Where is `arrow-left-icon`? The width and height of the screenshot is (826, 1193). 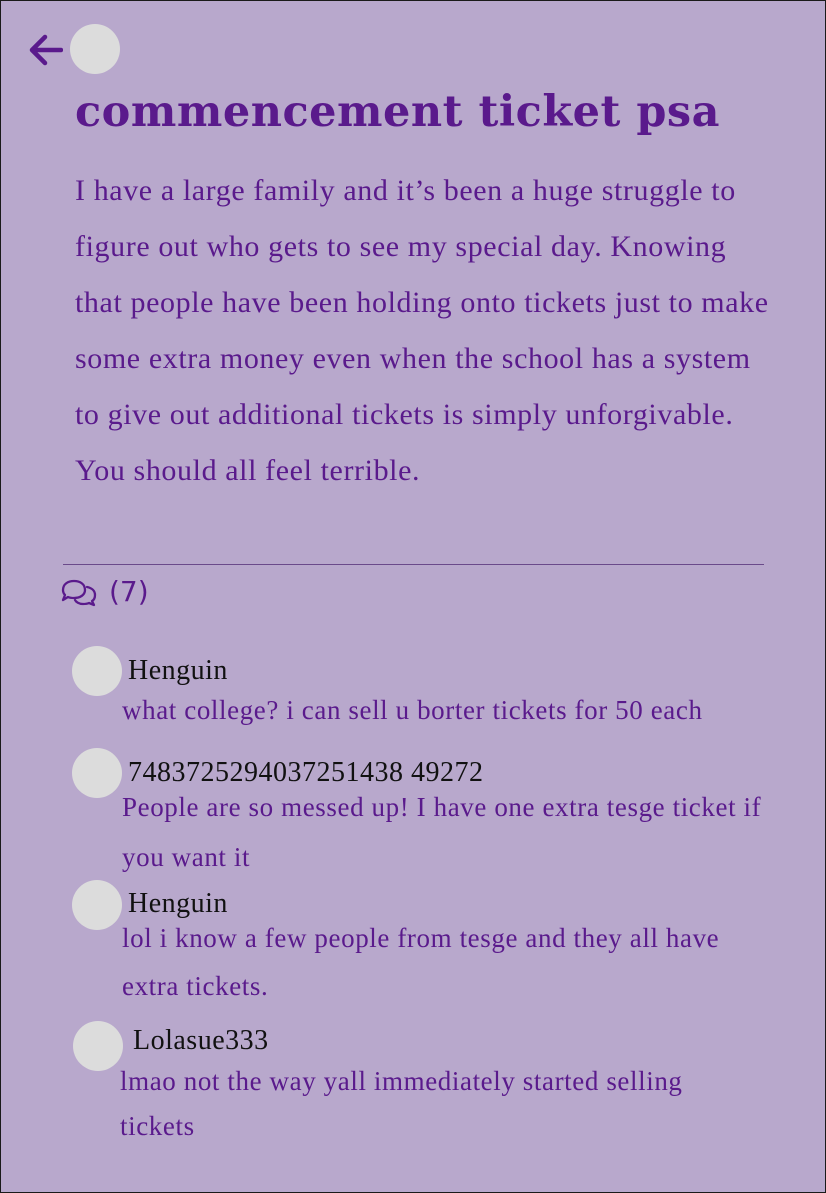
arrow-left-icon is located at coordinates (46, 50).